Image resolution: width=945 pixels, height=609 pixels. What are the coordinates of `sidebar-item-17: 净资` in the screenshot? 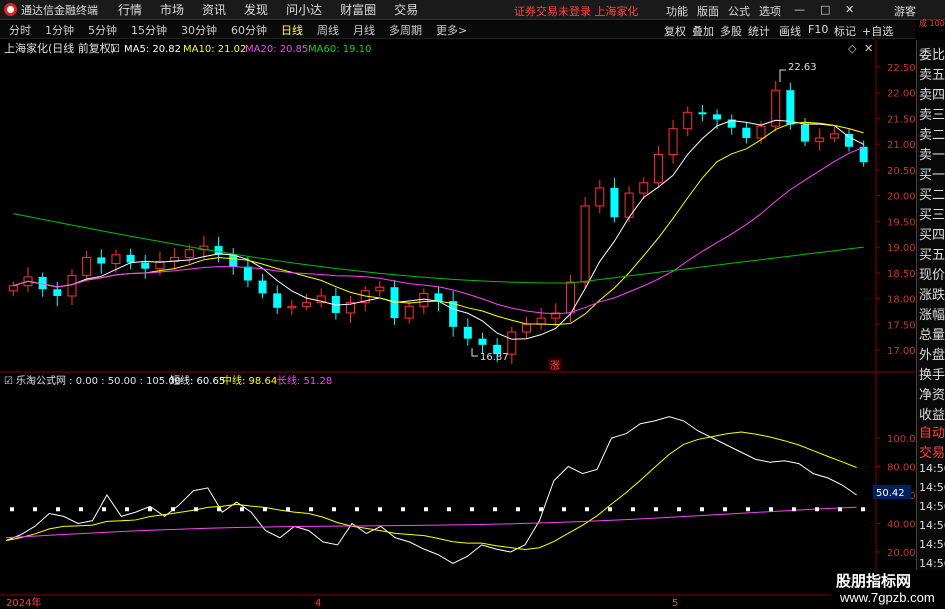 It's located at (932, 393).